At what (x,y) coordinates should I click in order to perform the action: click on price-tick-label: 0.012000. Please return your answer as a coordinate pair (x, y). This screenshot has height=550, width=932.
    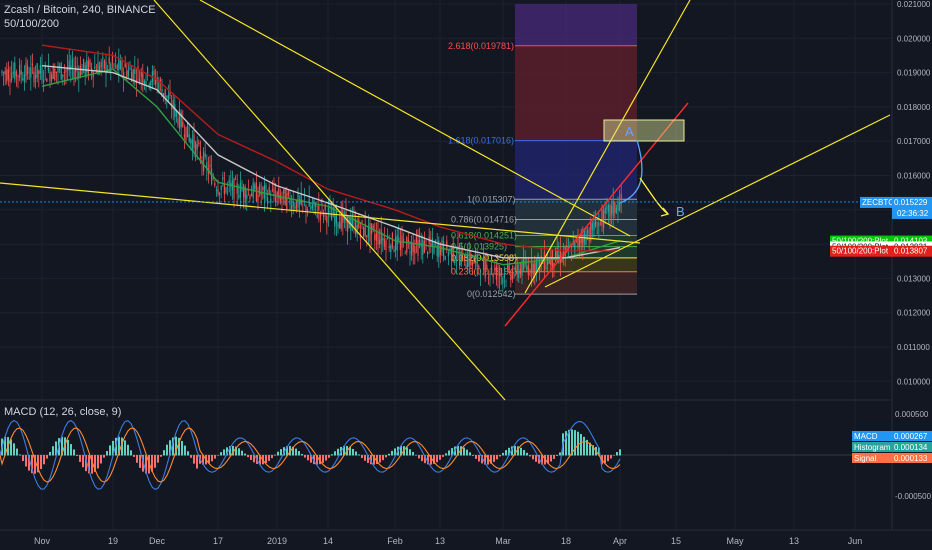
    Looking at the image, I should click on (914, 313).